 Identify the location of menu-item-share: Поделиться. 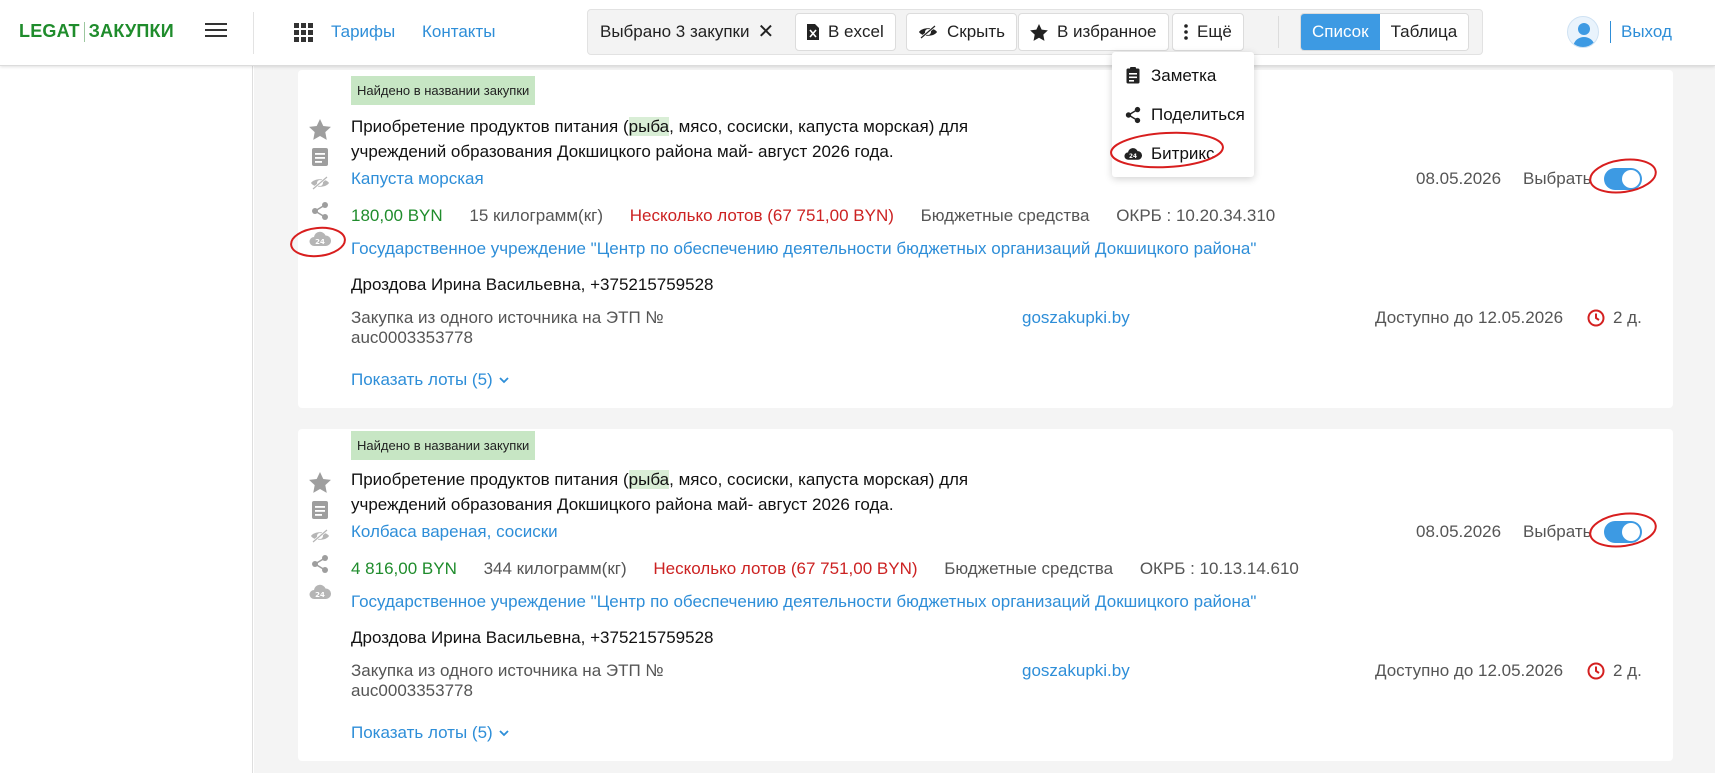
(1183, 114).